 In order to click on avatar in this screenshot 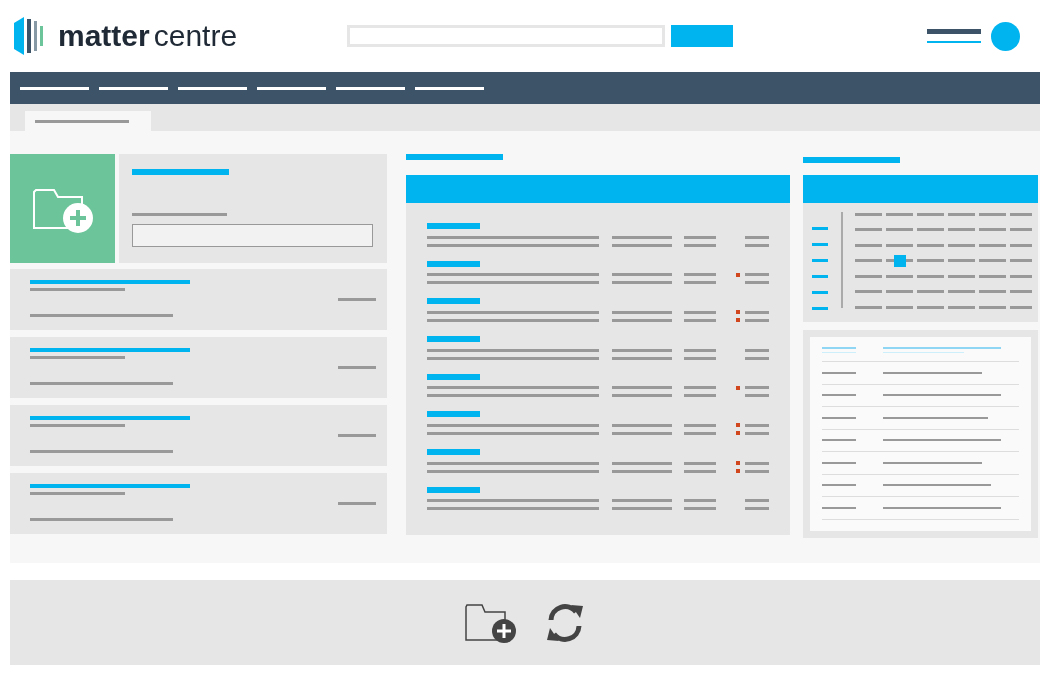, I will do `click(1006, 36)`.